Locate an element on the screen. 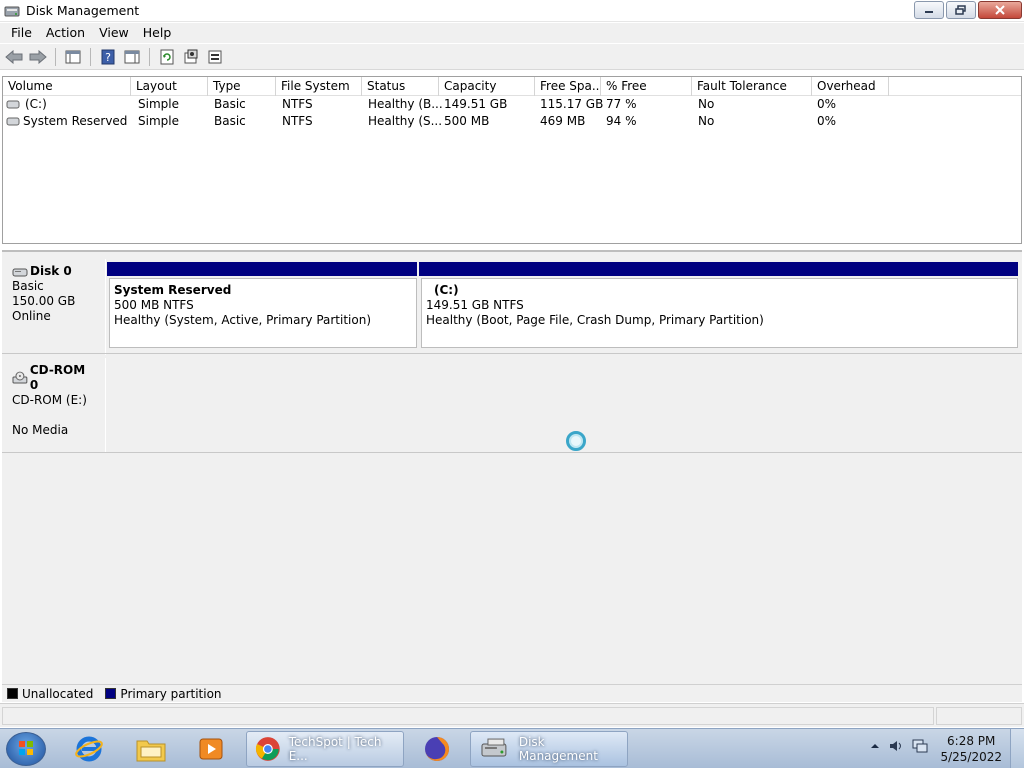 The height and width of the screenshot is (768, 1024). legend-label: Primary partition is located at coordinates (171, 693).